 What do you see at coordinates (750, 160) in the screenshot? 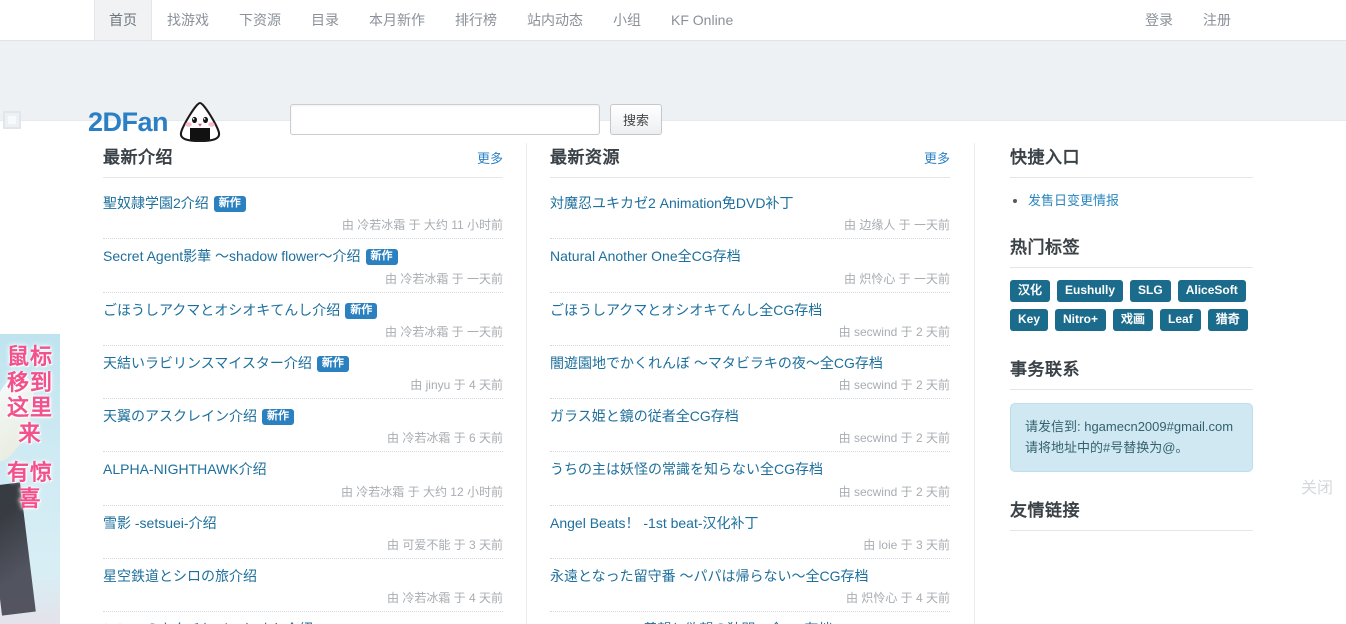
I see `section-header: 最新资源 更多` at bounding box center [750, 160].